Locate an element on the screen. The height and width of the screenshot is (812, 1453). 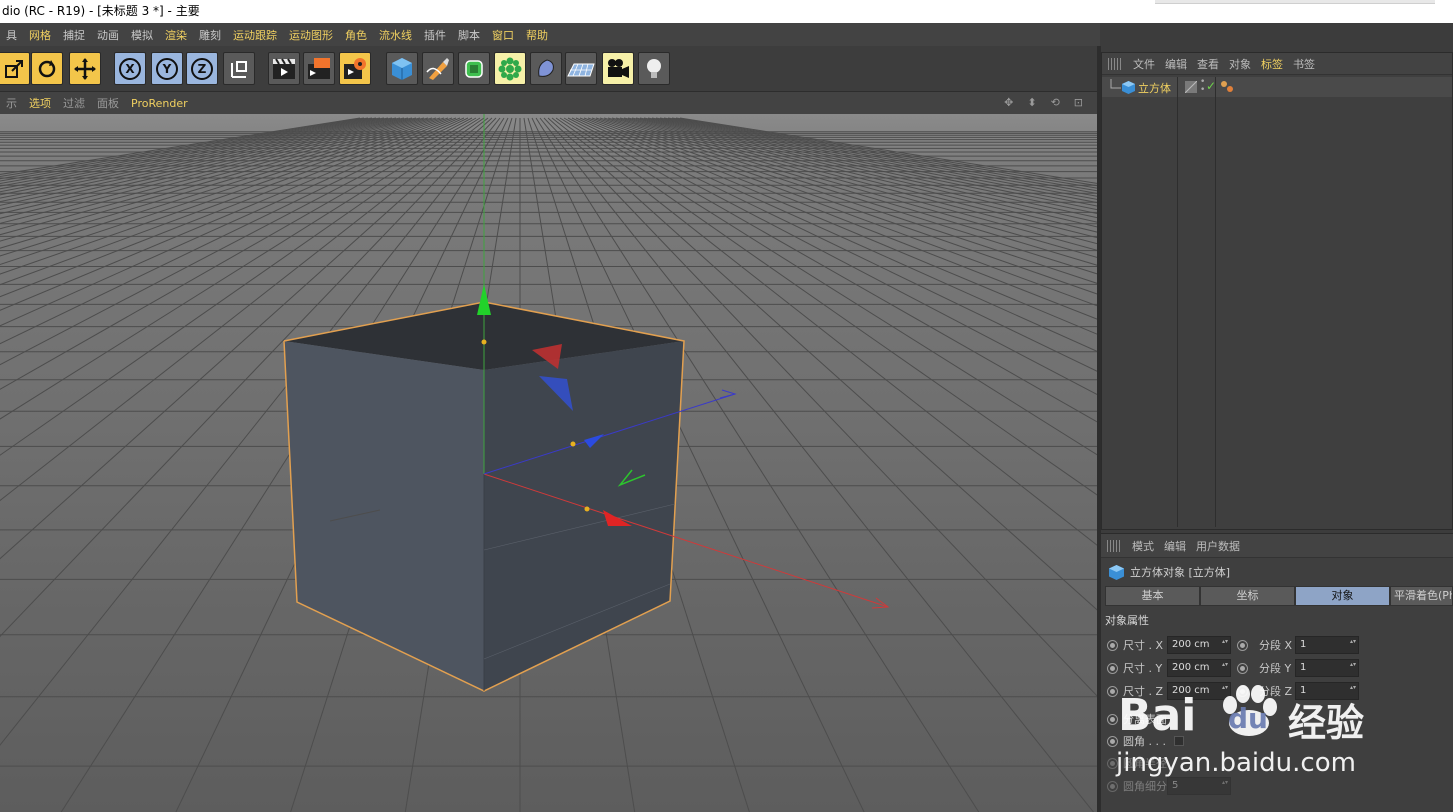
size-x-field: 200 cm is located at coordinates (1199, 645).